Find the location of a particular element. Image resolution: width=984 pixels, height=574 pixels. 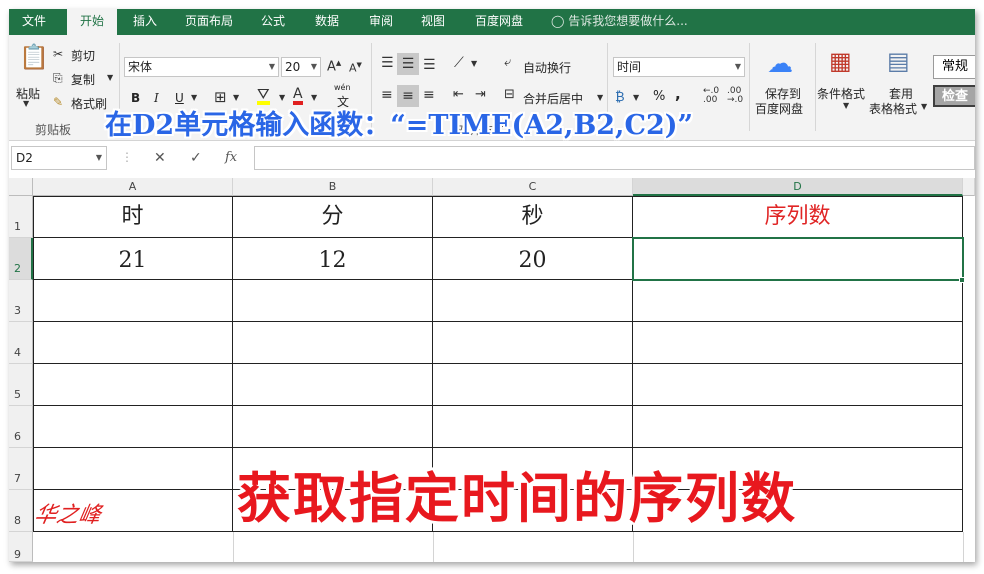

conditional-format-dropdown-icon: ▼ is located at coordinates (846, 105).